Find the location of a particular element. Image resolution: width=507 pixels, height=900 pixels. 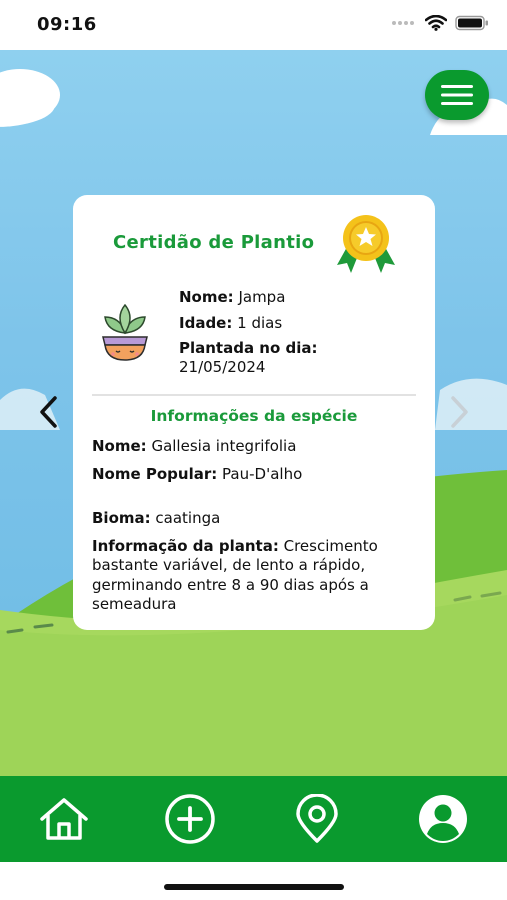

menu-button is located at coordinates (457, 95).